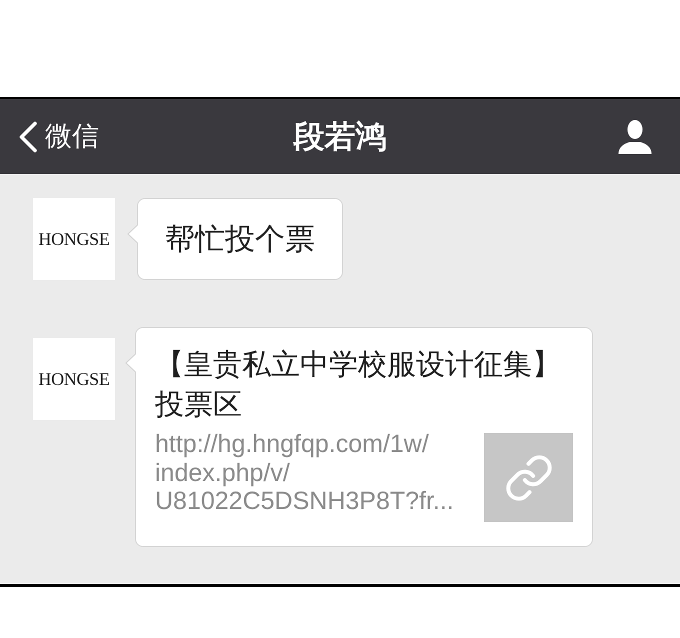  I want to click on message-bubble: 帮忙投个票, so click(240, 239).